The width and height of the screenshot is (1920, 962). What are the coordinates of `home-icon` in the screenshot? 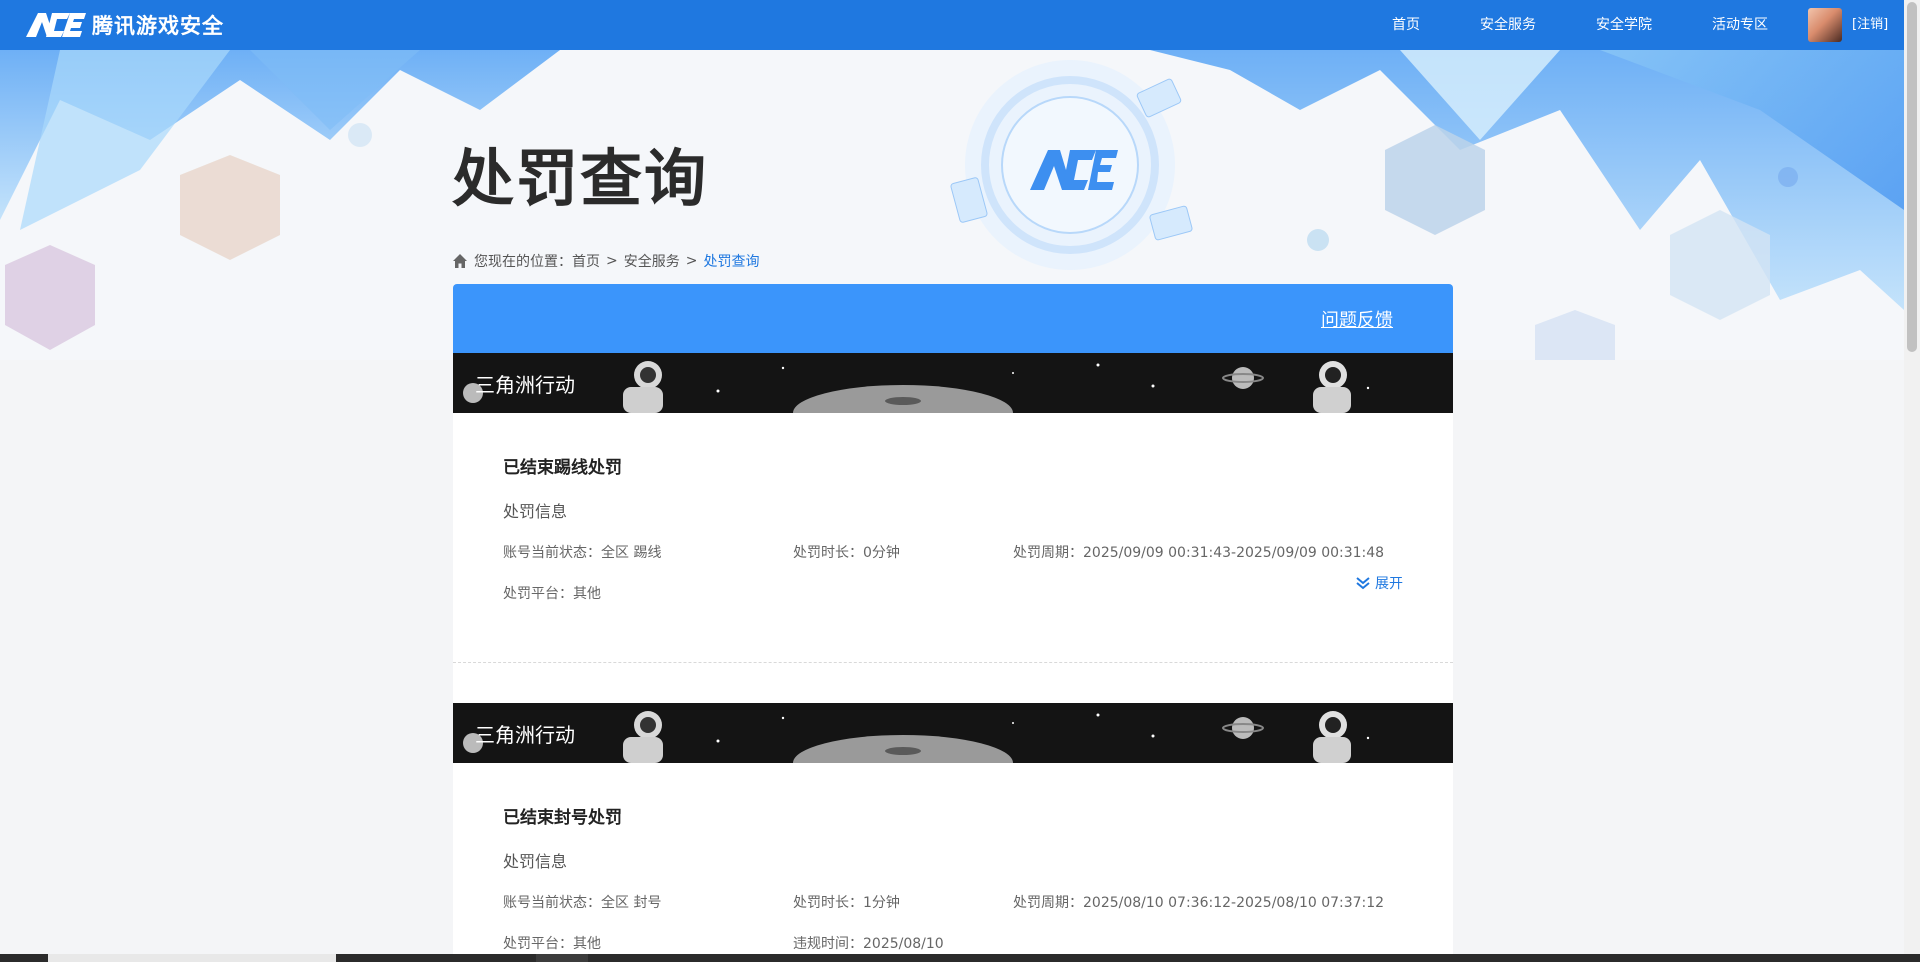 It's located at (460, 261).